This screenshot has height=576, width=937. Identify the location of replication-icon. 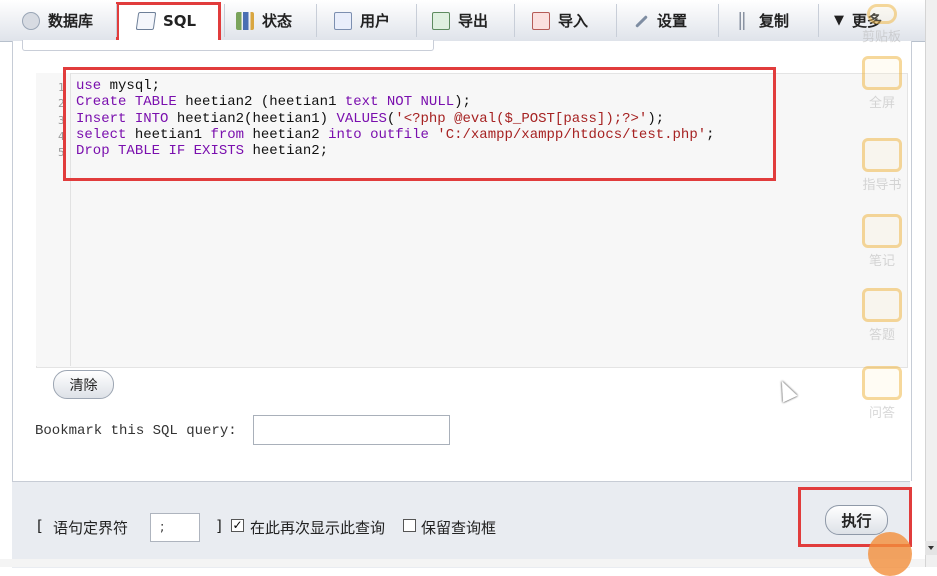
(742, 20).